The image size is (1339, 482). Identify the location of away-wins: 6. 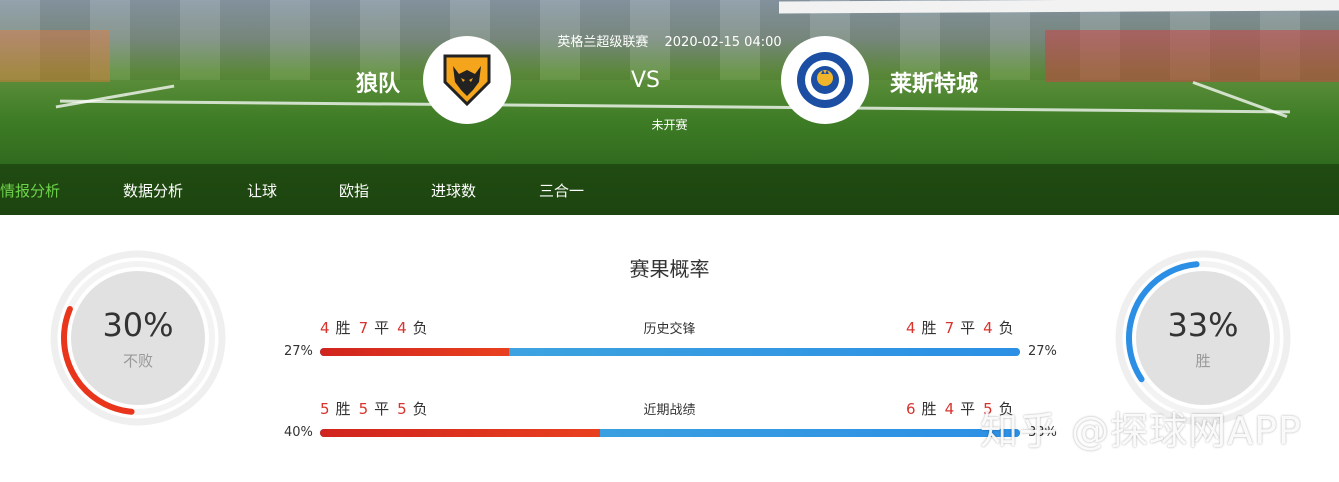
(911, 409).